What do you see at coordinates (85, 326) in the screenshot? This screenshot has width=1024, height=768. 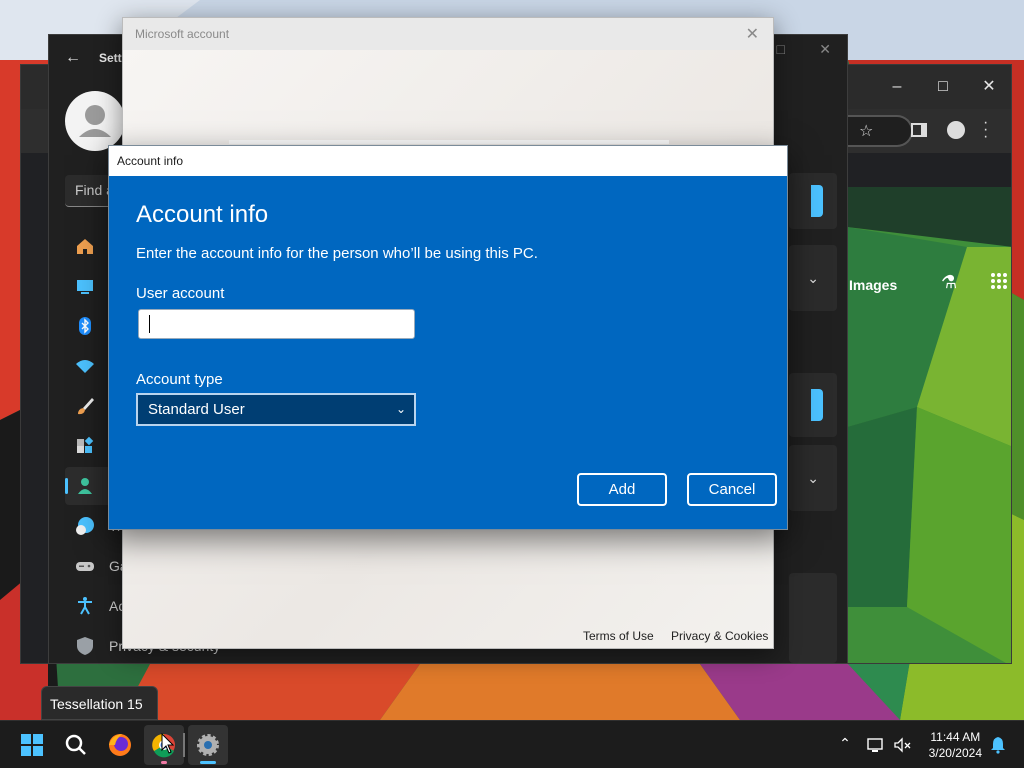 I see `bluetooth-icon` at bounding box center [85, 326].